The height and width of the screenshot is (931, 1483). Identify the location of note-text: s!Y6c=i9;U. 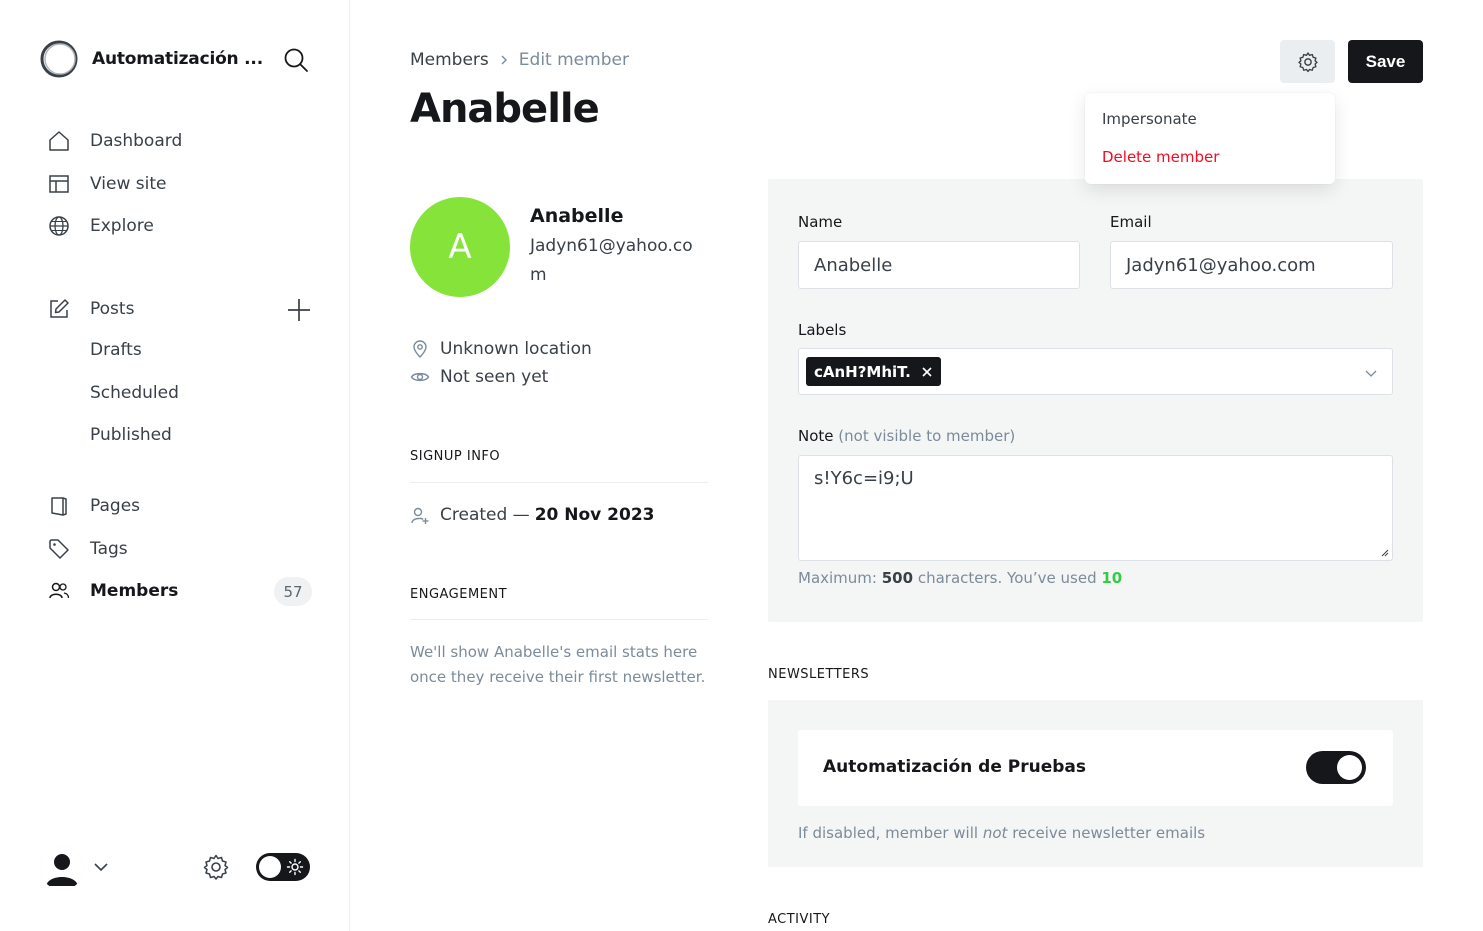
(864, 478).